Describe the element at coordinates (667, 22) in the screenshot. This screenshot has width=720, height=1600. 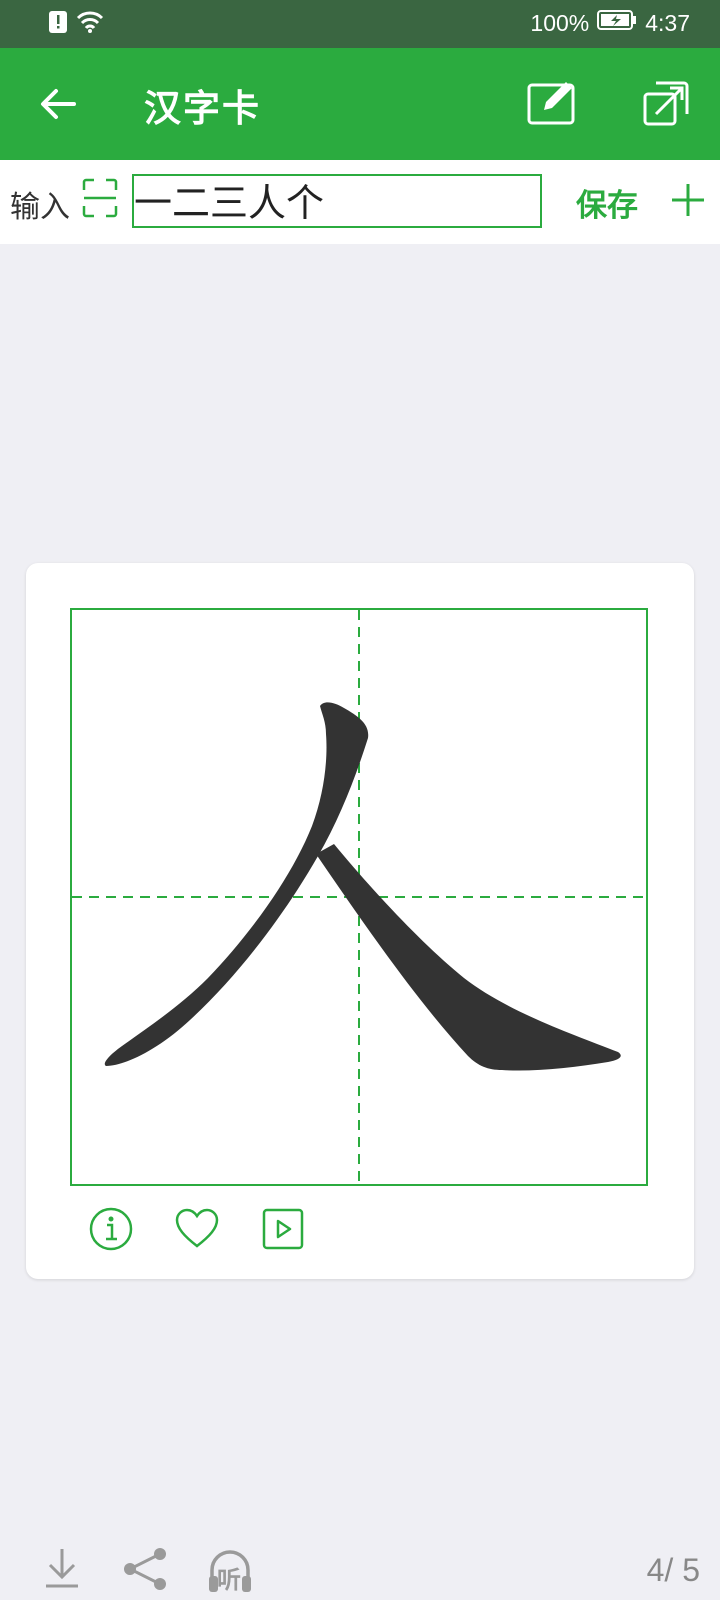
I see `clock: 4:37` at that location.